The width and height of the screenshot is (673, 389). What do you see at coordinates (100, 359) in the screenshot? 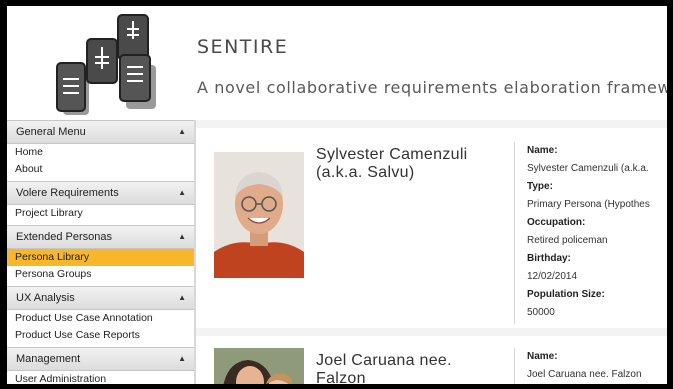
I see `menu-group-management: Management ▲` at bounding box center [100, 359].